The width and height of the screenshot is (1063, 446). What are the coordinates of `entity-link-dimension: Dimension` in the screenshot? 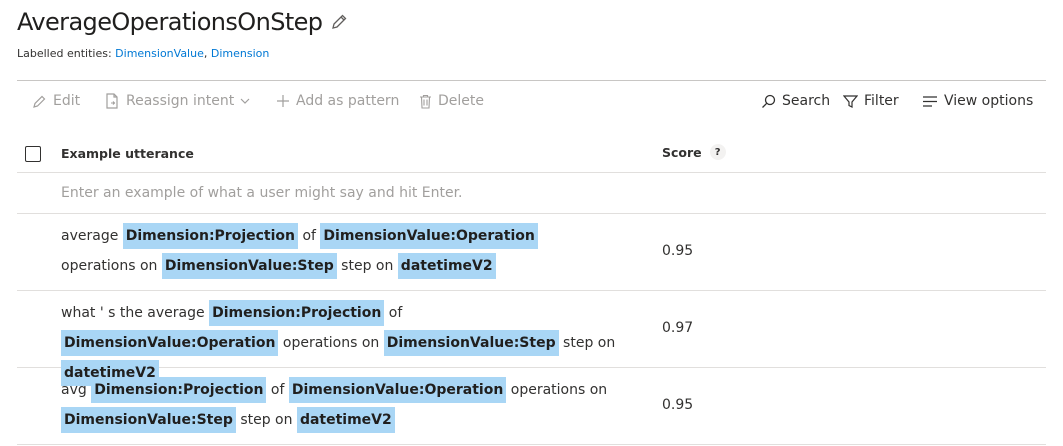 It's located at (240, 53).